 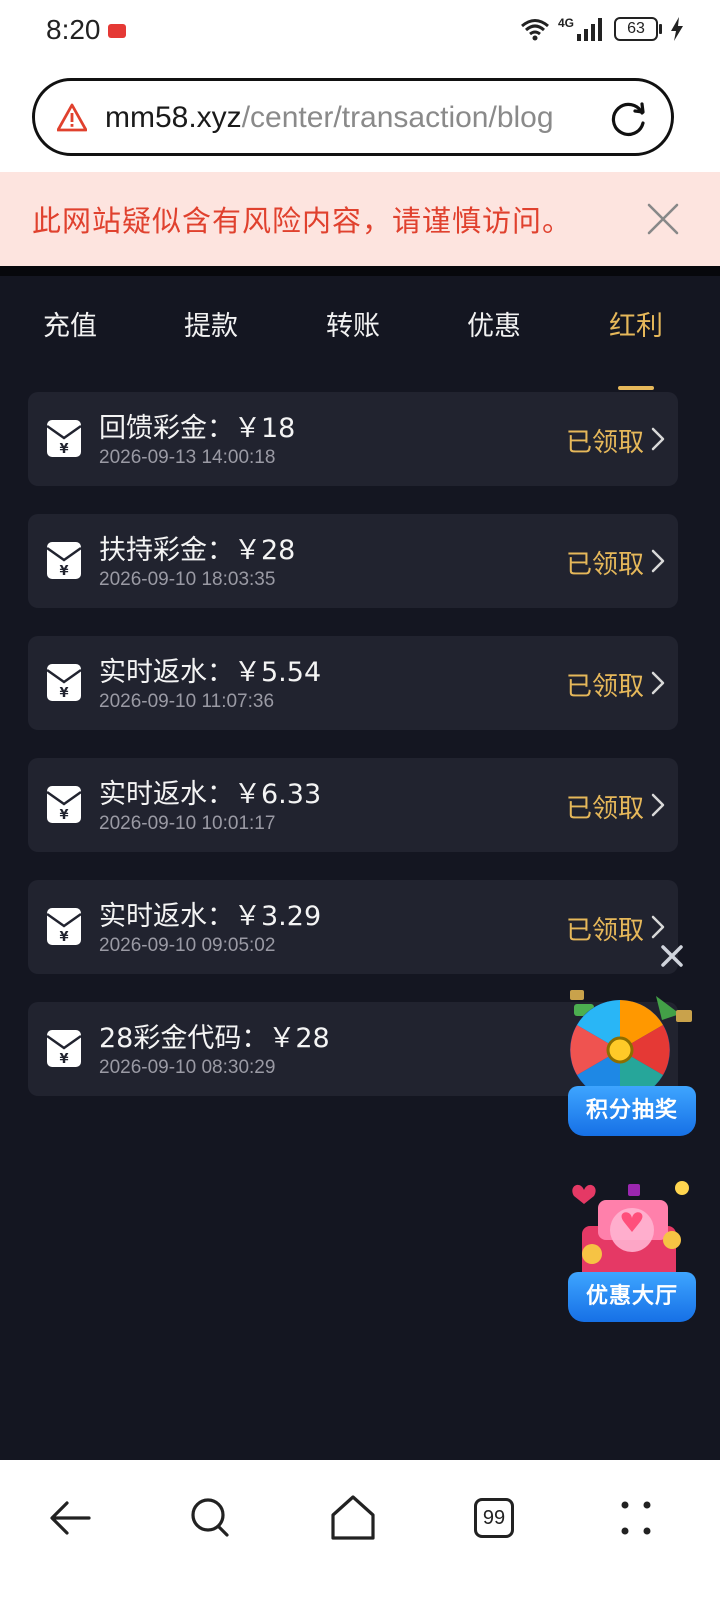 I want to click on record-title: 回馈彩金：￥18, so click(x=197, y=428).